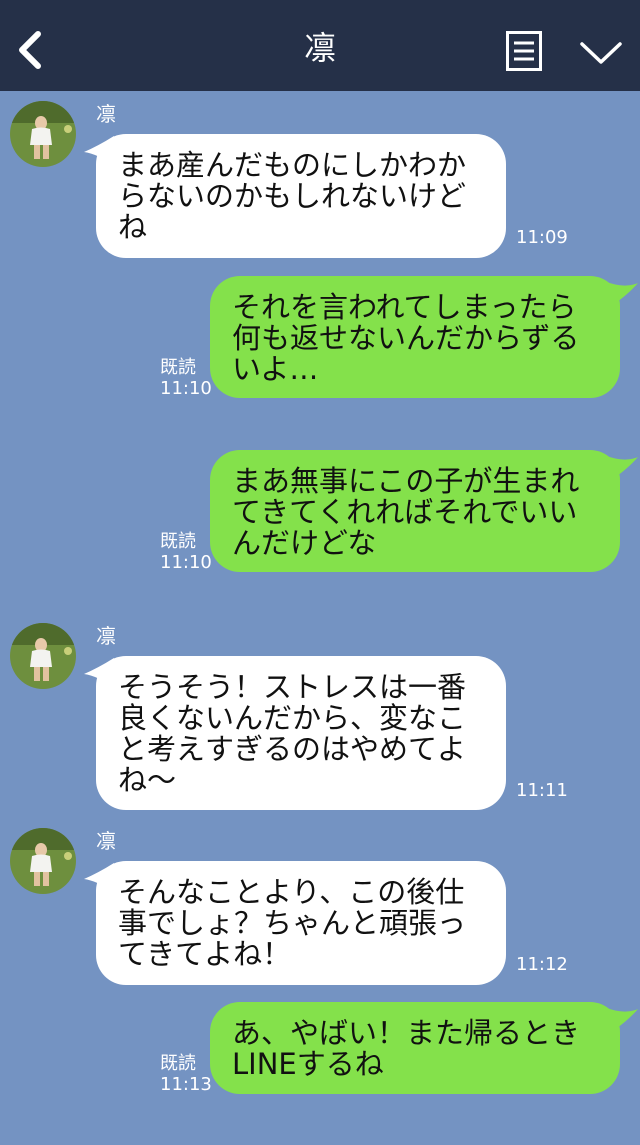 Image resolution: width=640 pixels, height=1145 pixels. I want to click on dropdown-button, so click(601, 53).